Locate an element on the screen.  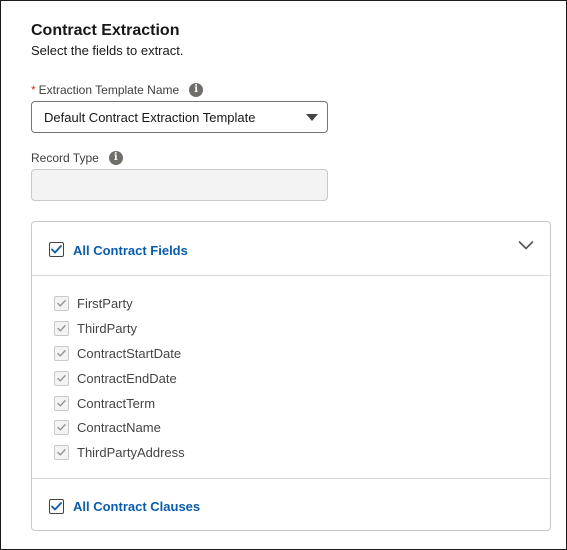
template-name-select: Default Contract Extraction Template is located at coordinates (179, 117).